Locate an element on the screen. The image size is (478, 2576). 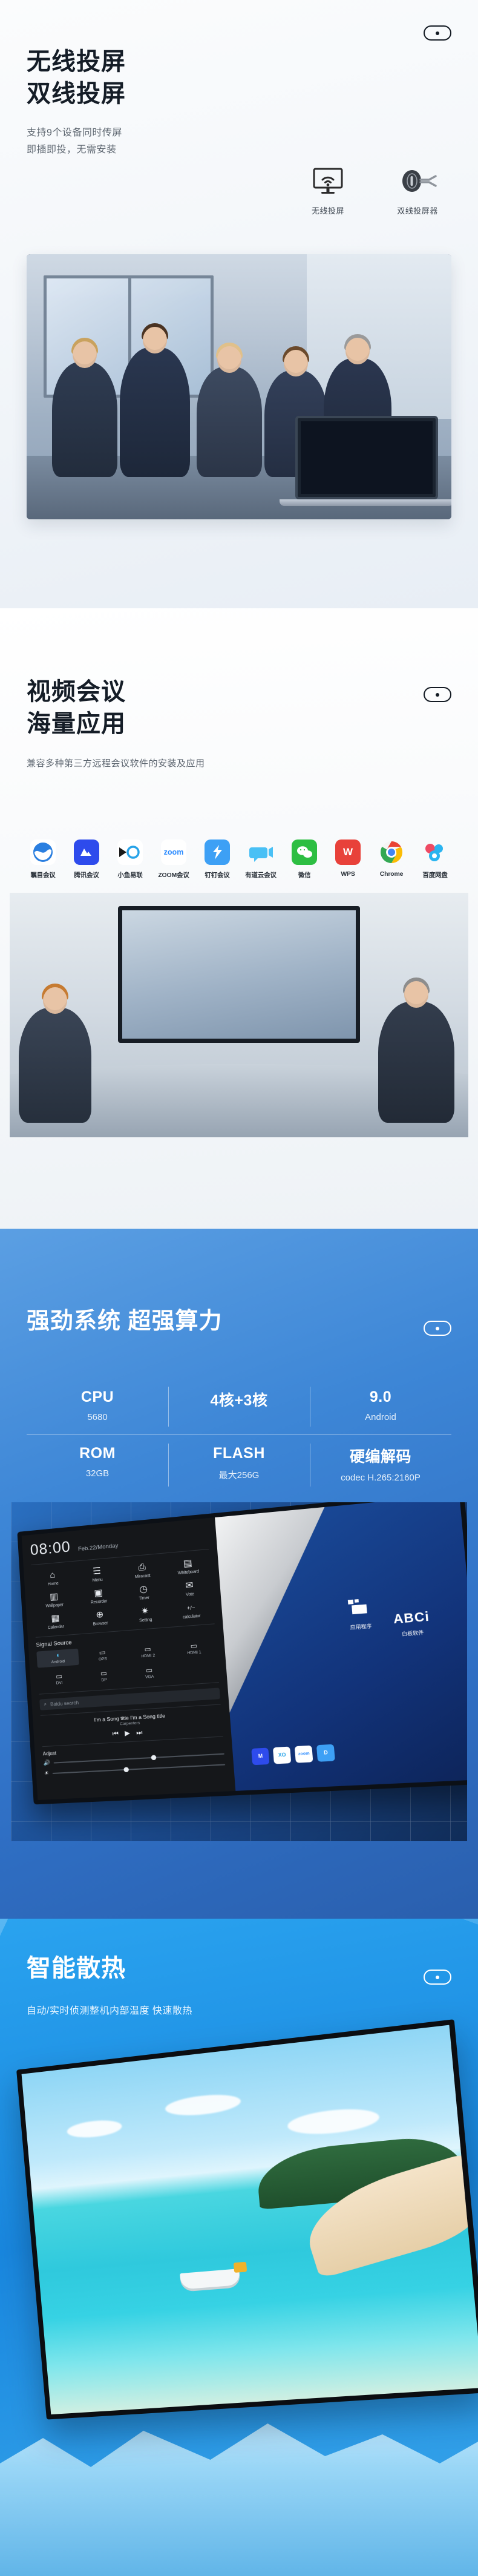
spec-key: ROM is located at coordinates (97, 1453).